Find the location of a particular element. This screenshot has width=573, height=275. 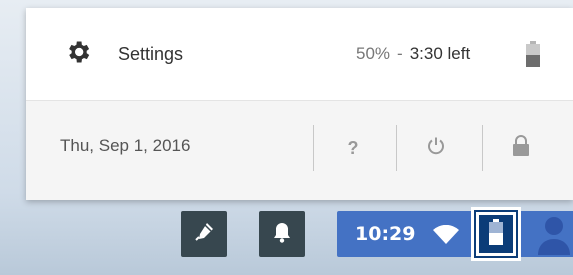

battery-tray-button is located at coordinates (496, 234).